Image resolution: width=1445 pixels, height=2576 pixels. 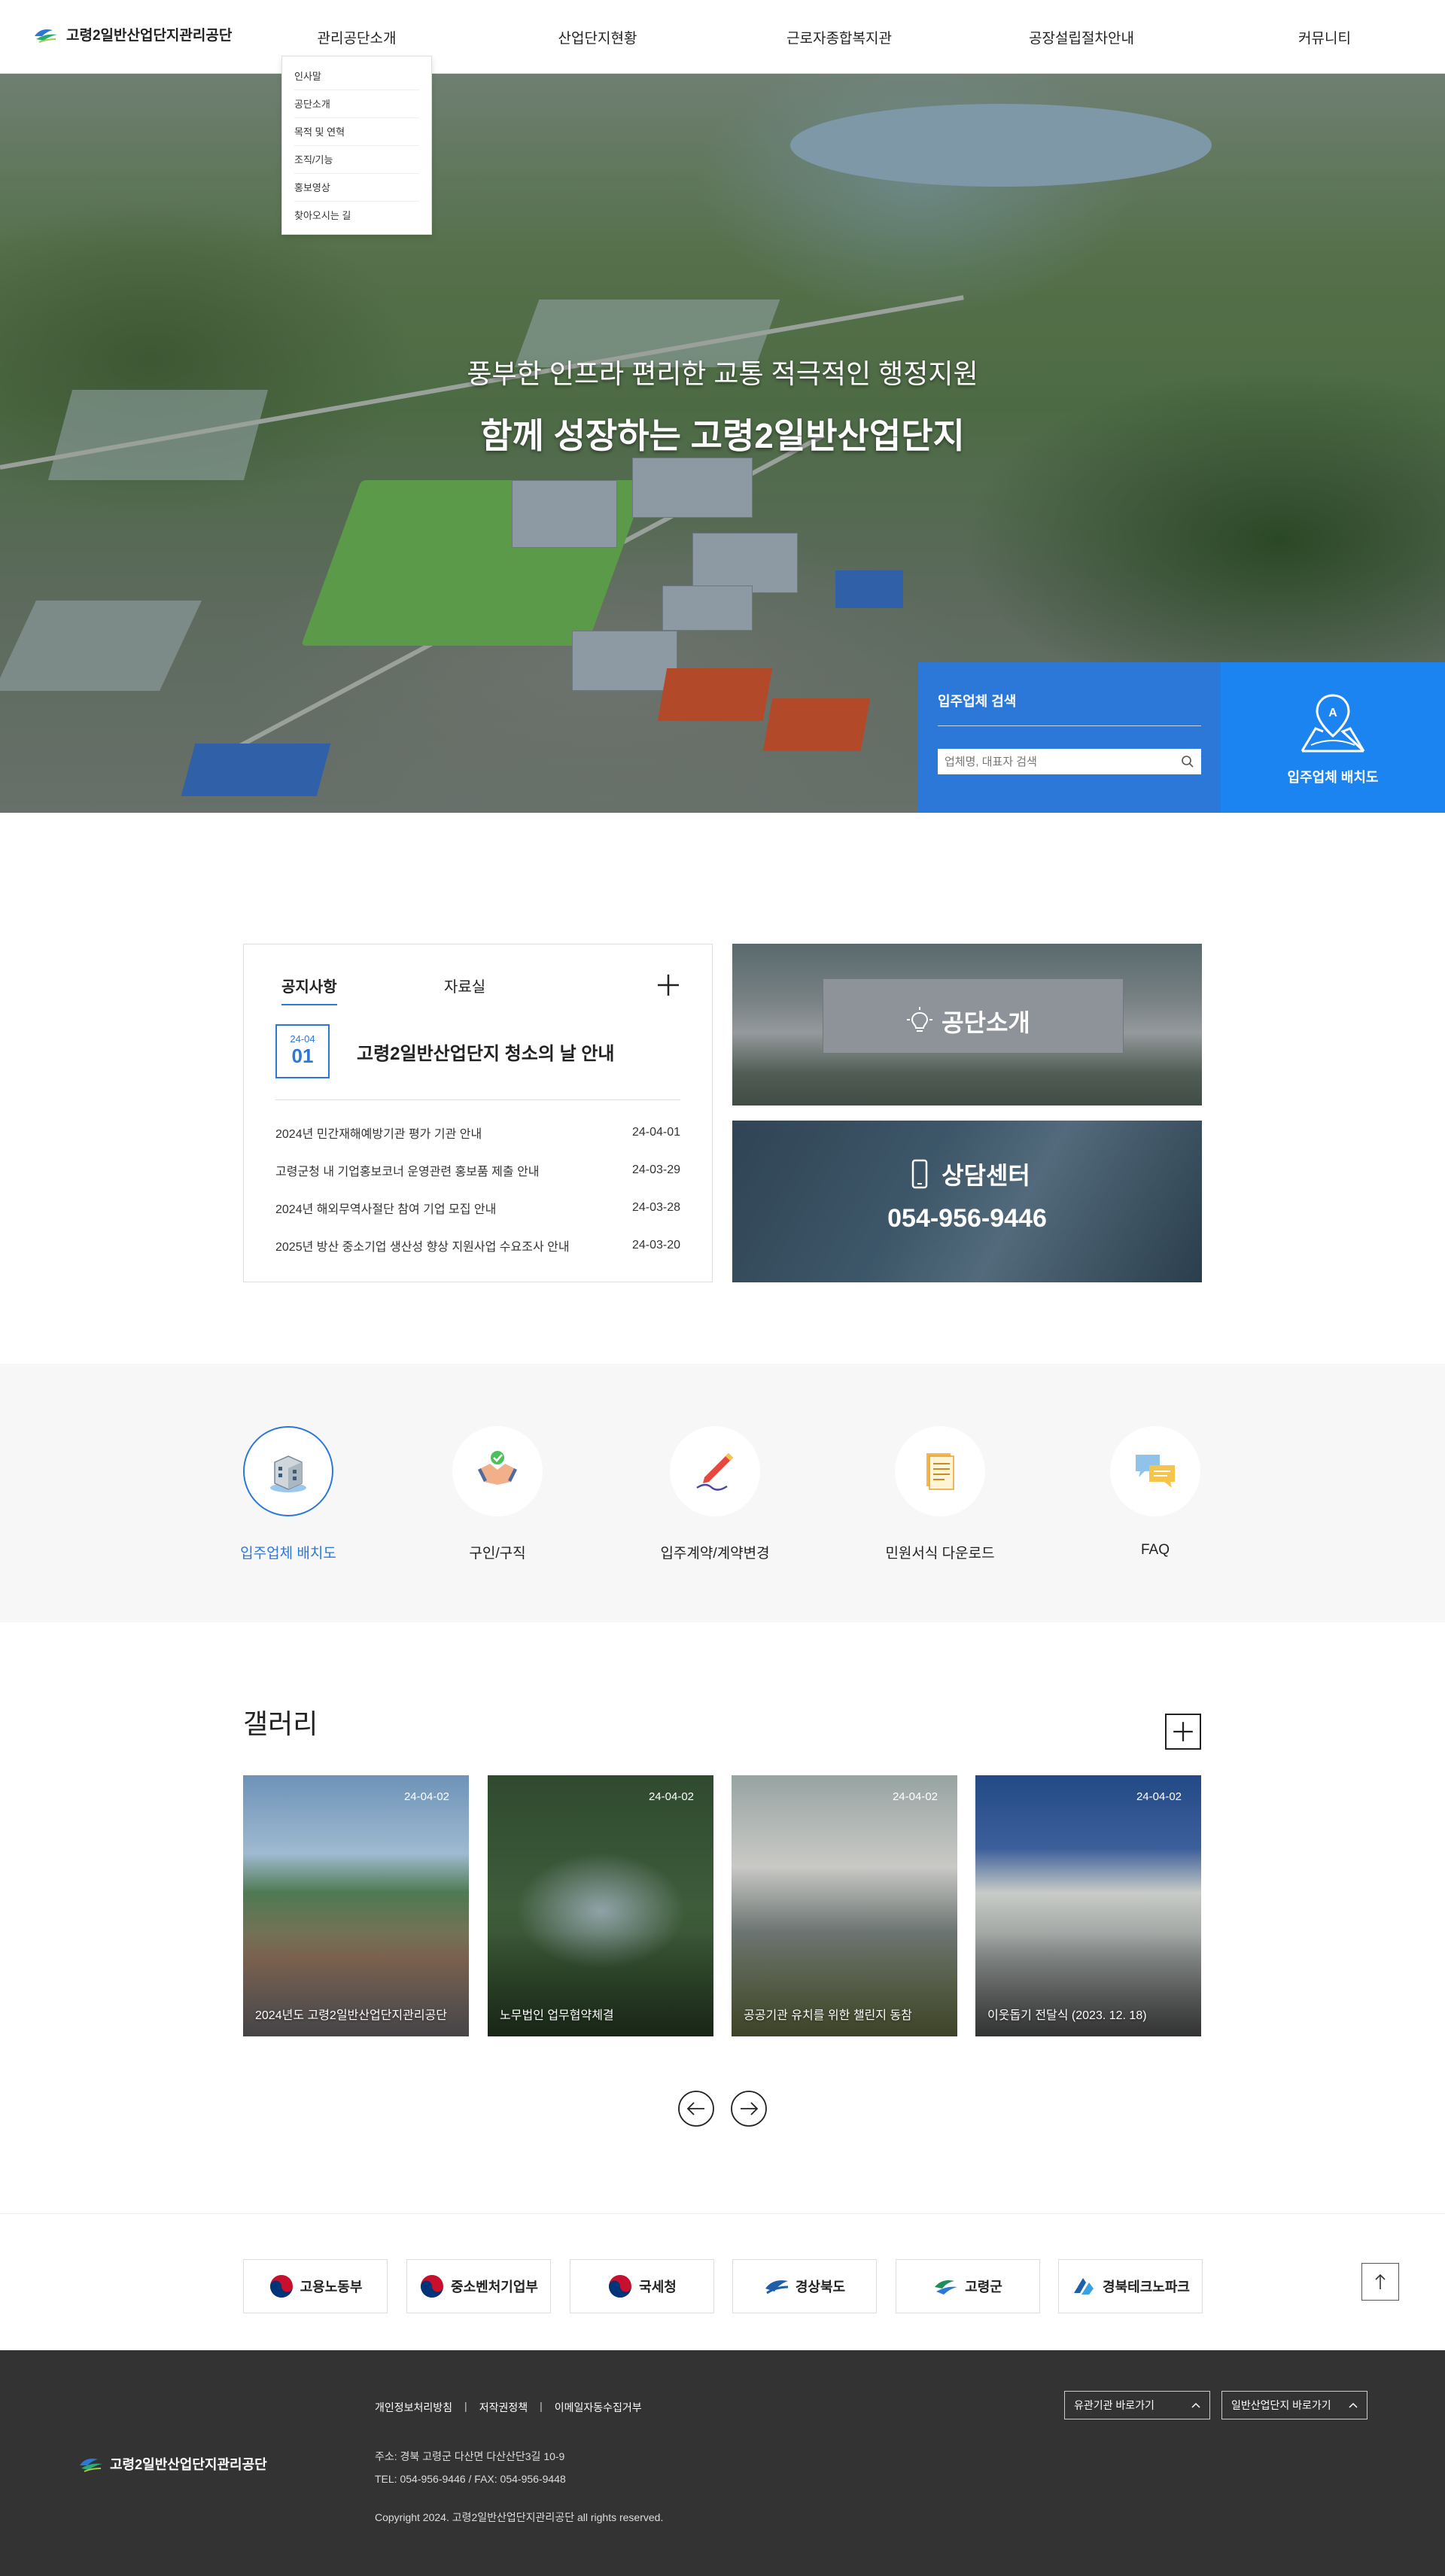 I want to click on about-dropdown-menu: 인사말 공단소개 목적 및 연혁 조직/기능 홍보영상 찾아오시는 길, so click(x=356, y=145).